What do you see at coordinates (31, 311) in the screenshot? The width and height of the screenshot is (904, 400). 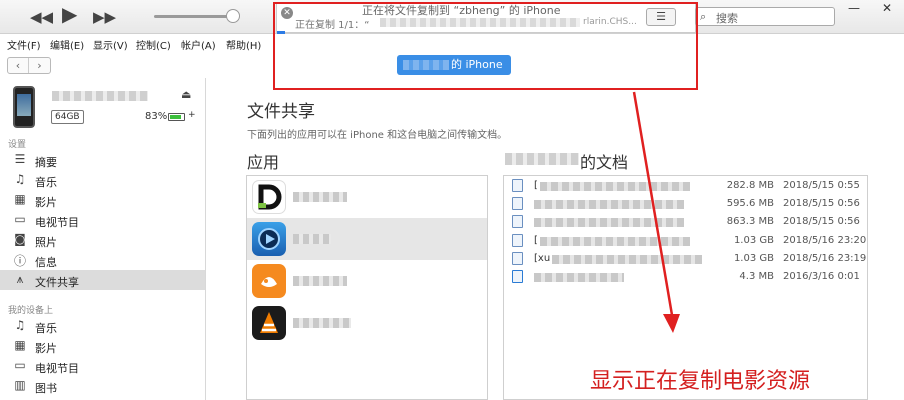 I see `my-device-heading: 我的设备上` at bounding box center [31, 311].